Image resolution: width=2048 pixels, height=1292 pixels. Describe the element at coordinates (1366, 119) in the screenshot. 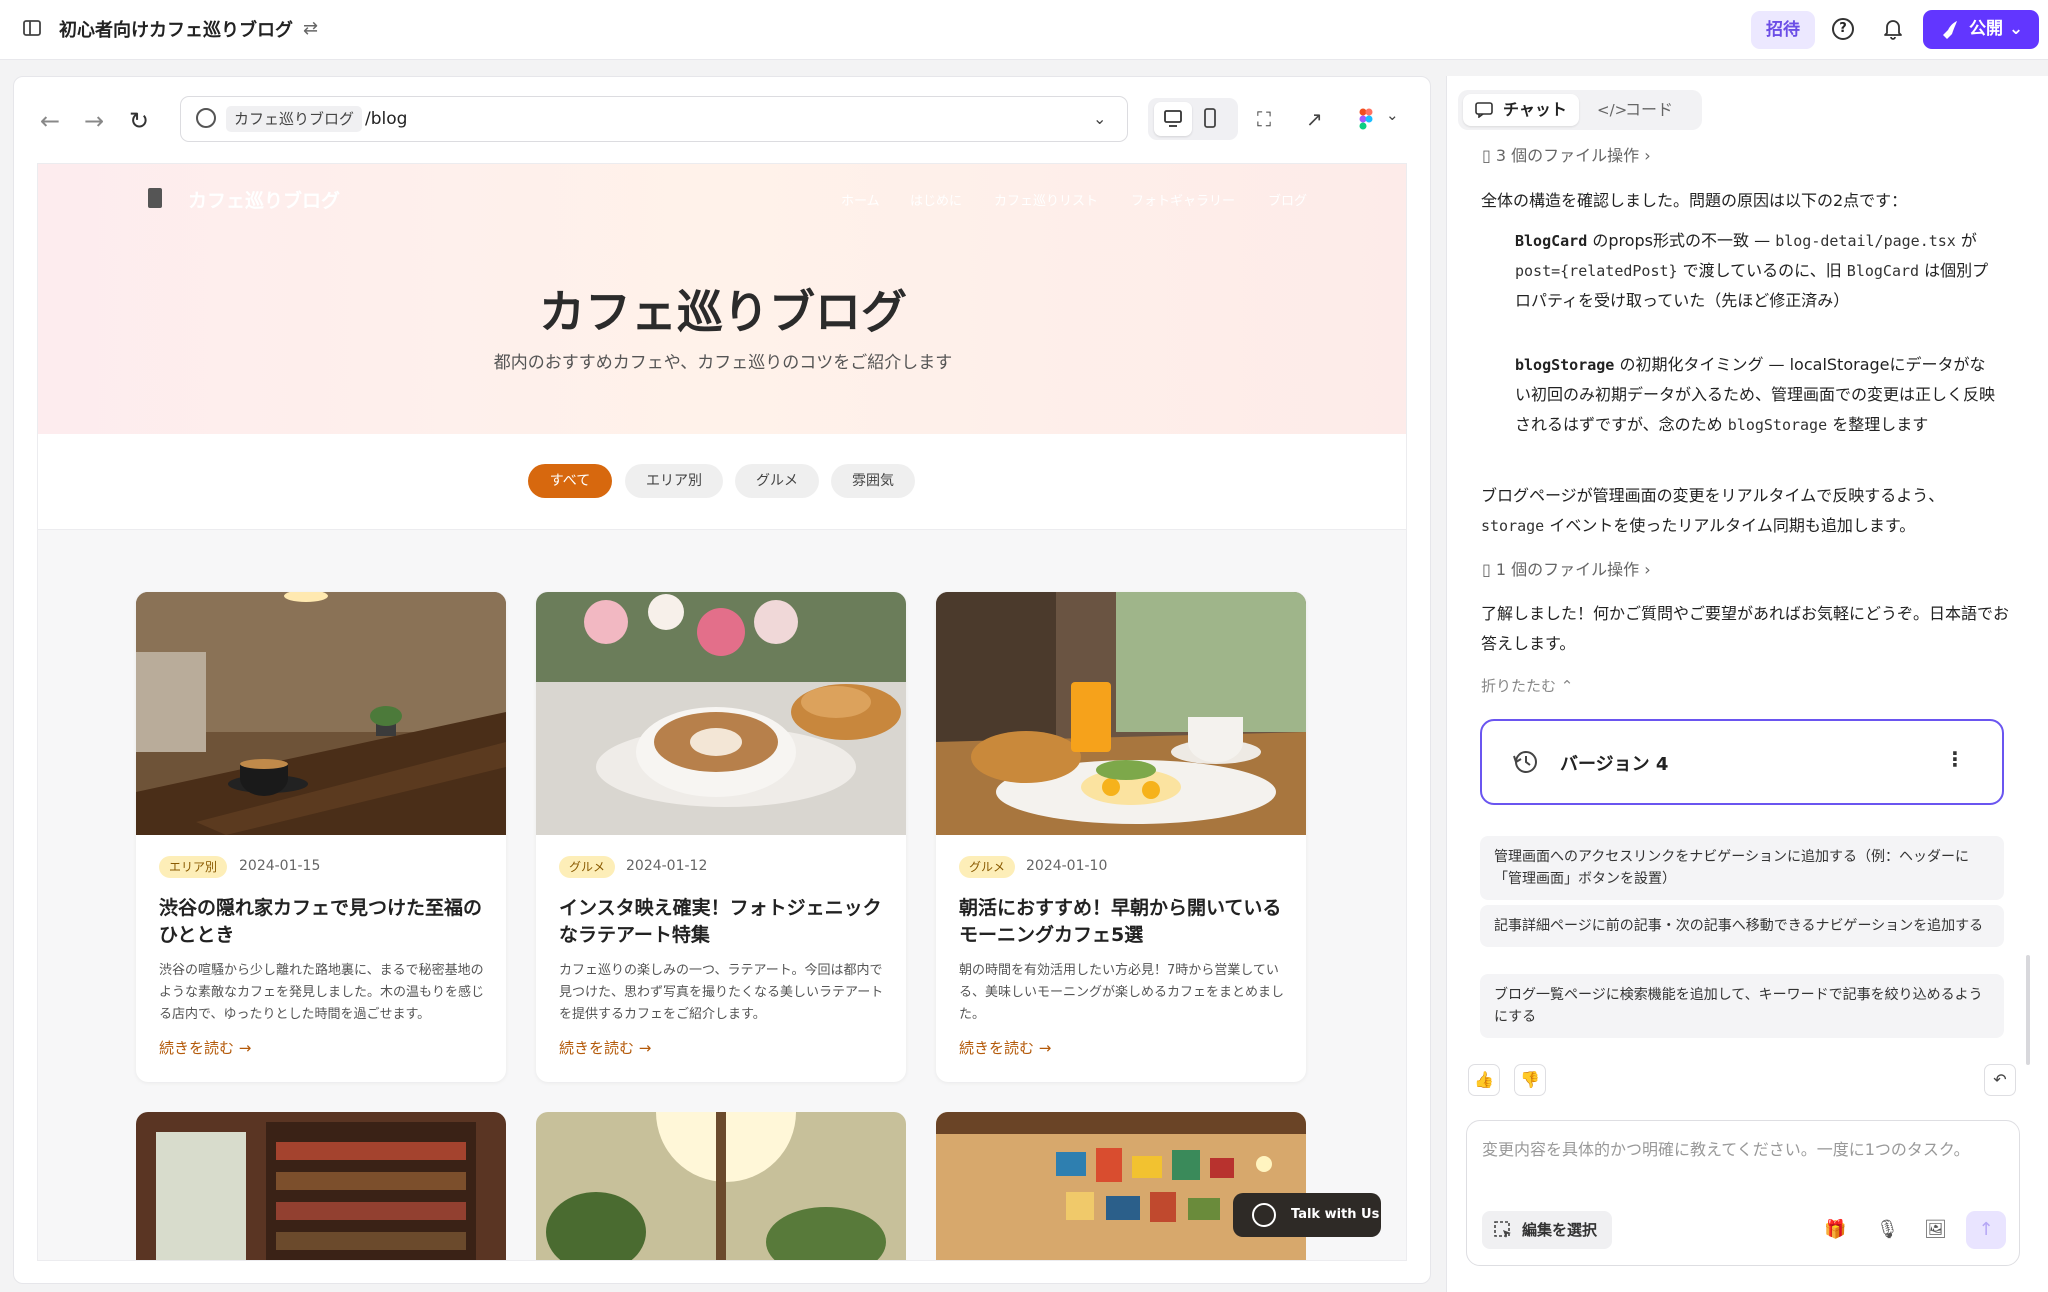

I see `figma-icon` at that location.